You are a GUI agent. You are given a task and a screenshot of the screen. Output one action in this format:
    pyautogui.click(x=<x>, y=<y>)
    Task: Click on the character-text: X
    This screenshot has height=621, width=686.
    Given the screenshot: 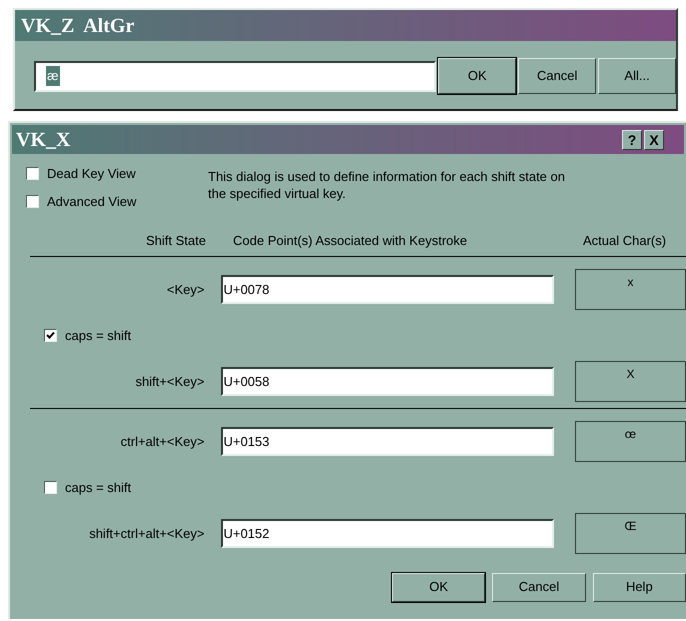 What is the action you would take?
    pyautogui.click(x=630, y=374)
    